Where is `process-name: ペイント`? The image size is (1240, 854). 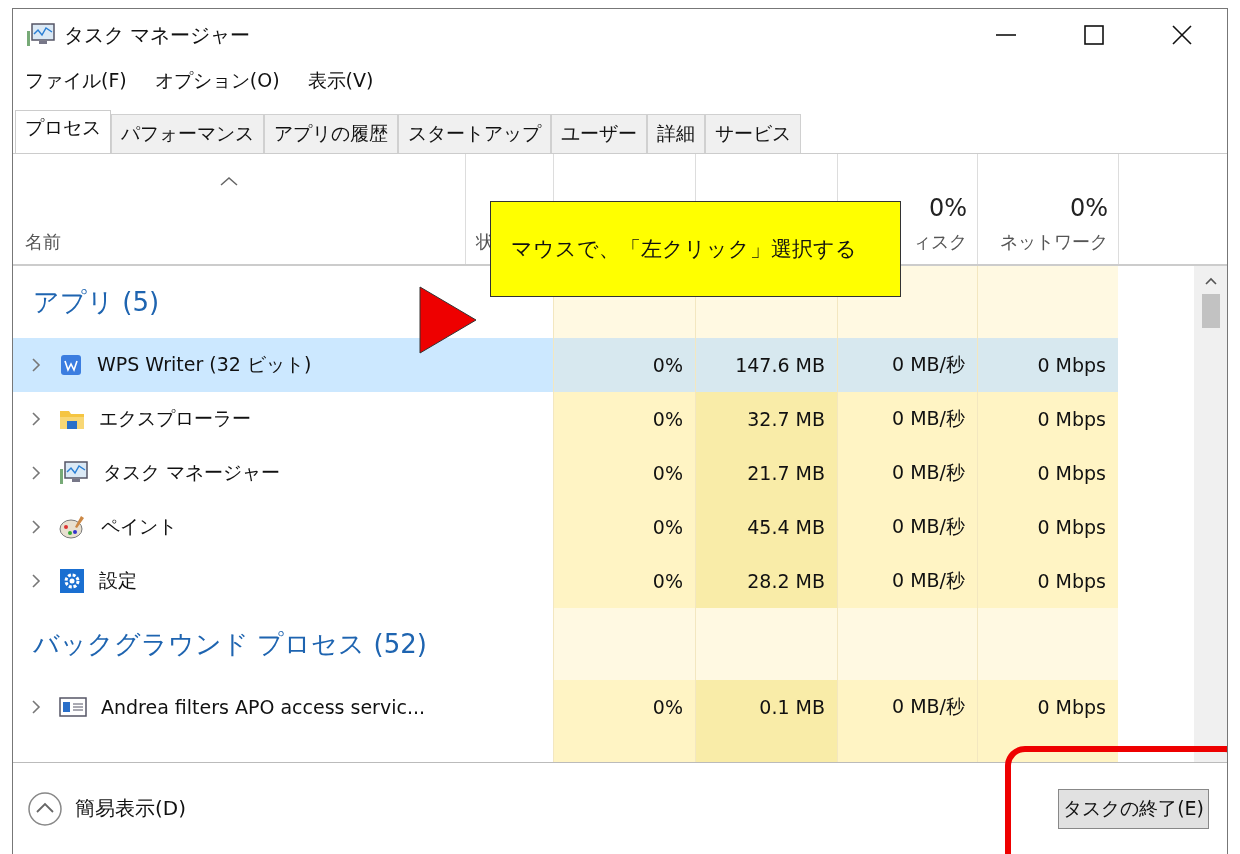
process-name: ペイント is located at coordinates (139, 526).